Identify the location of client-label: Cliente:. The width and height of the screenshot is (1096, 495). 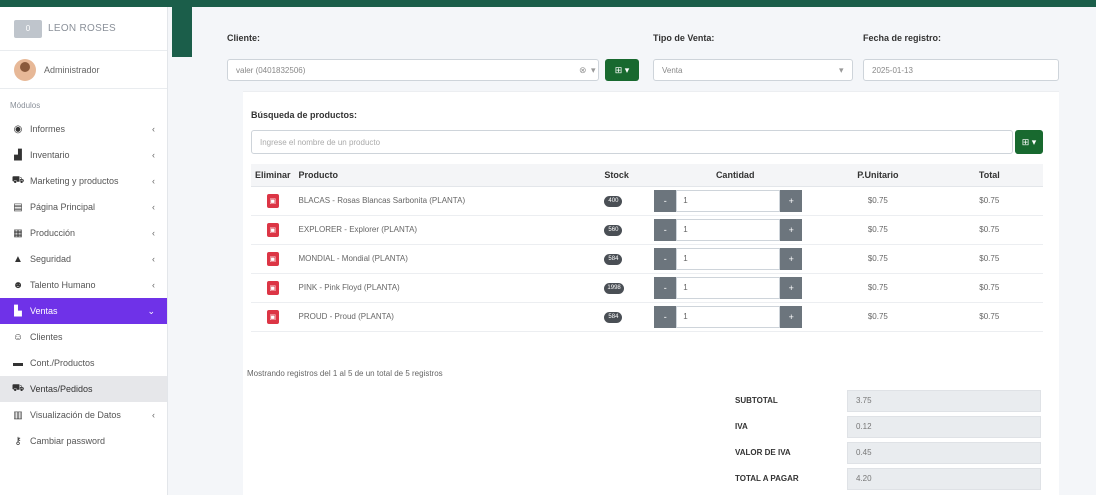
(244, 38).